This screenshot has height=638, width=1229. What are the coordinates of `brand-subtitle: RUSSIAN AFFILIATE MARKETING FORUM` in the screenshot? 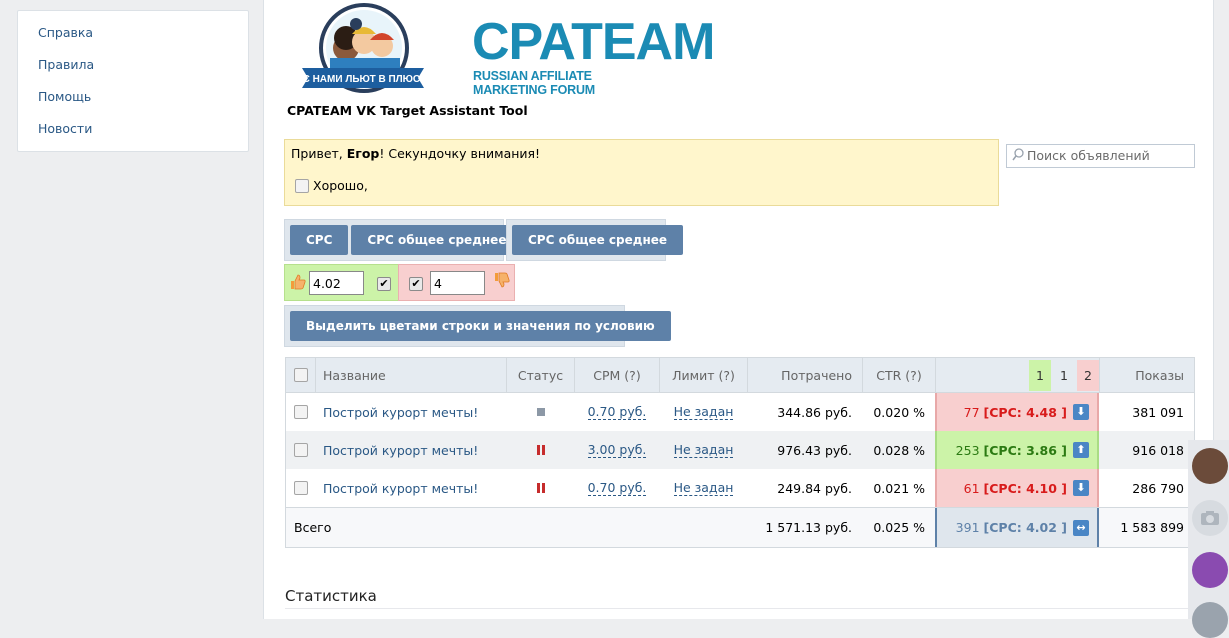 It's located at (534, 83).